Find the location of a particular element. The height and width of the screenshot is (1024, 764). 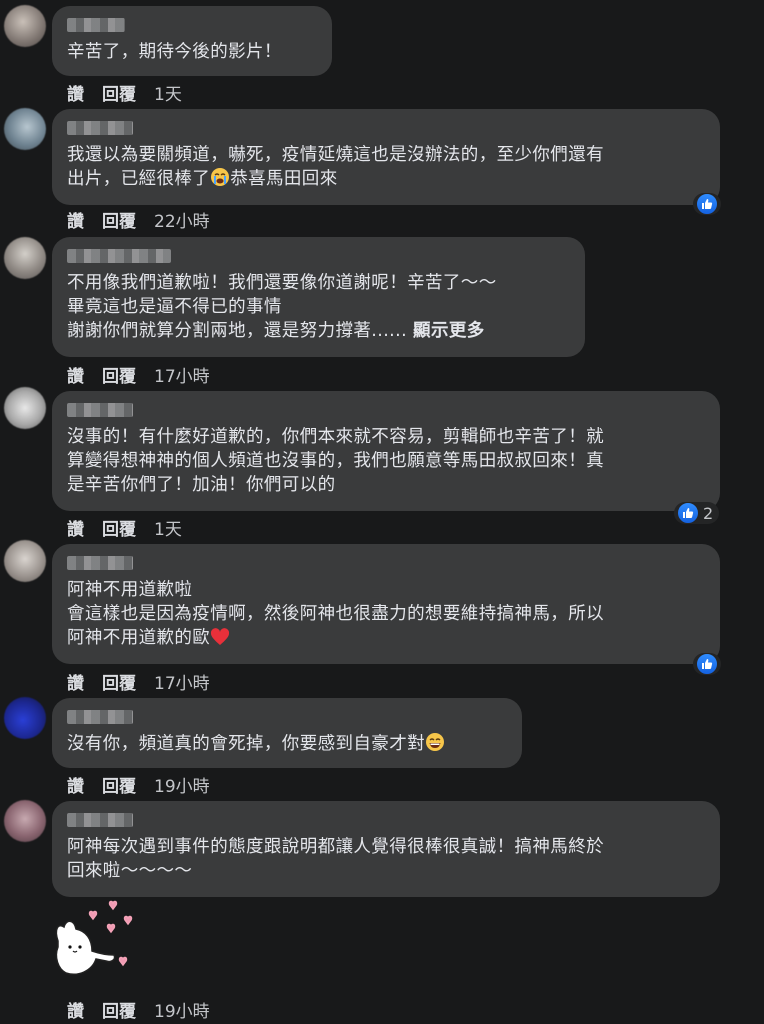

comment-actions: 讚 回覆 22小時 is located at coordinates (138, 219).